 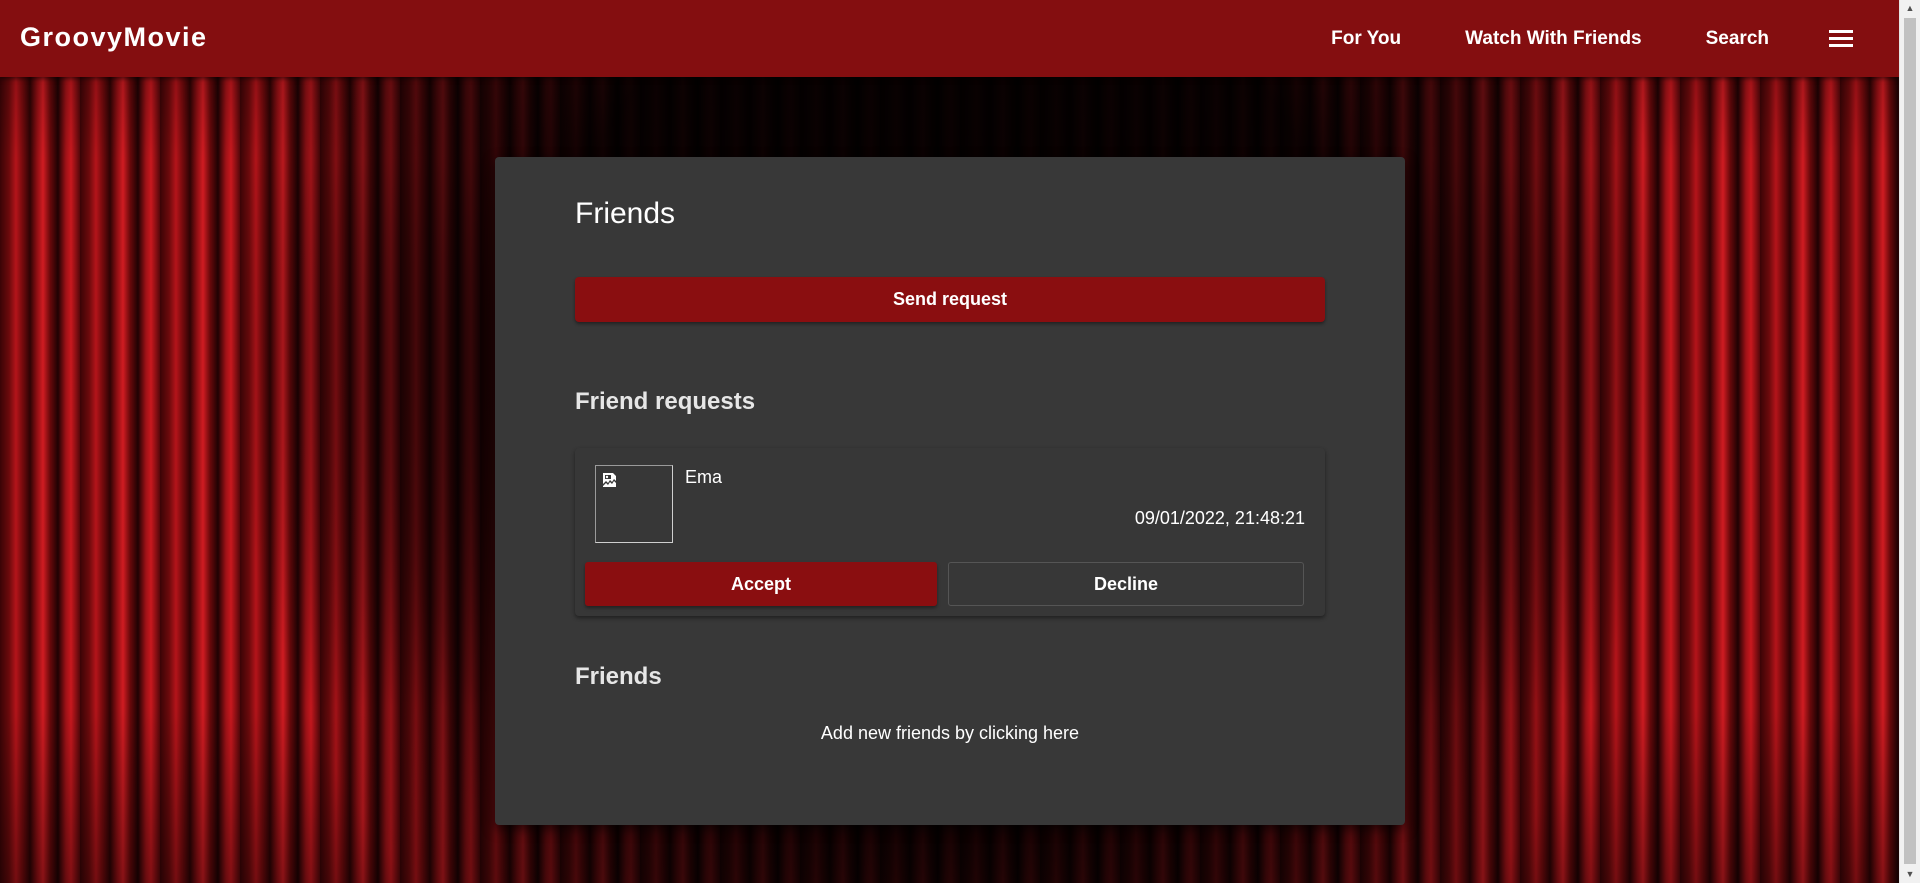 What do you see at coordinates (634, 504) in the screenshot?
I see `avatar` at bounding box center [634, 504].